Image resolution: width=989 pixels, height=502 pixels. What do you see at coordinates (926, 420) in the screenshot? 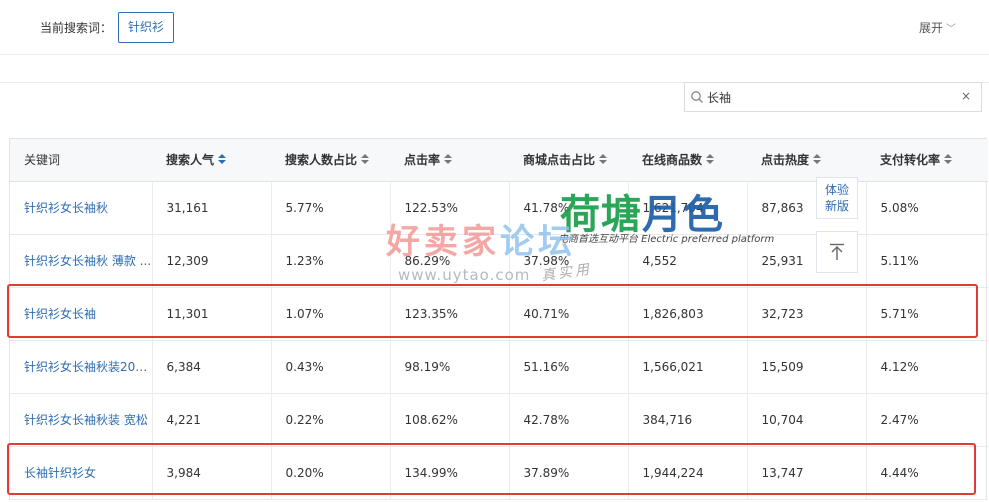
I see `table-cell: 2.47%` at bounding box center [926, 420].